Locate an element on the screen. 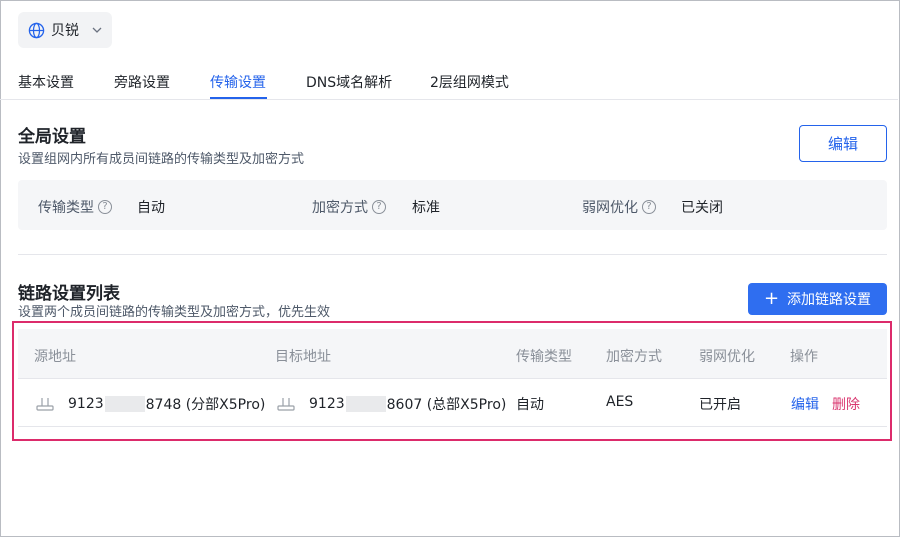 This screenshot has width=900, height=537. target-id-suffix: 8607 (总部X5Pro) is located at coordinates (446, 405).